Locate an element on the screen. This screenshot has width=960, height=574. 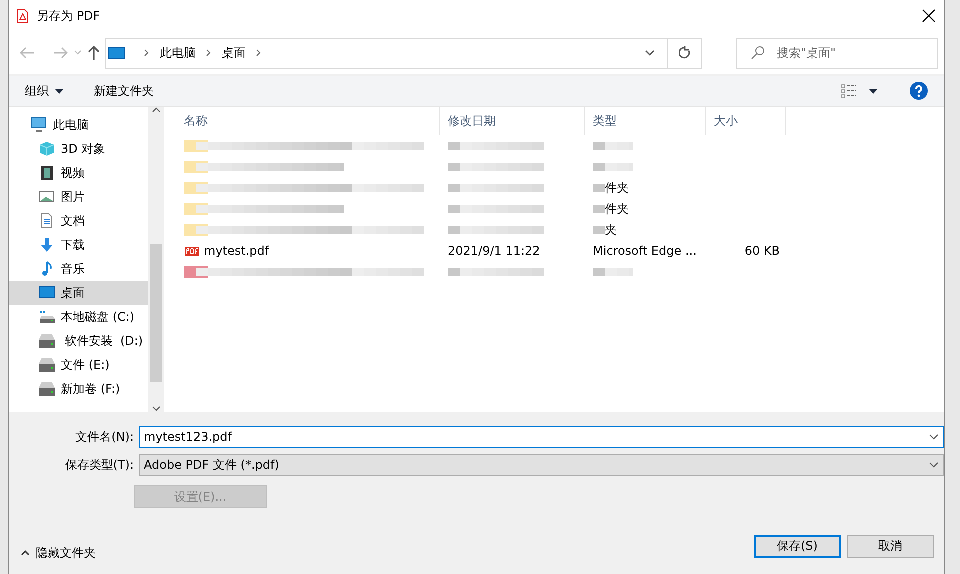
search-field: 搜索"桌面" is located at coordinates (837, 53).